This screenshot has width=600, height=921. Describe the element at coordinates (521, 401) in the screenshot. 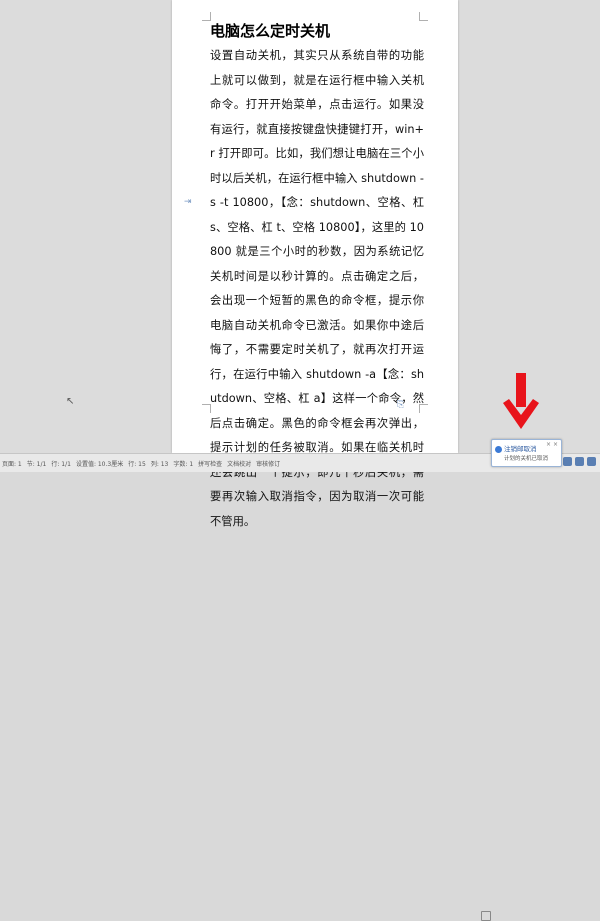

I see `red-arrow-icon` at that location.